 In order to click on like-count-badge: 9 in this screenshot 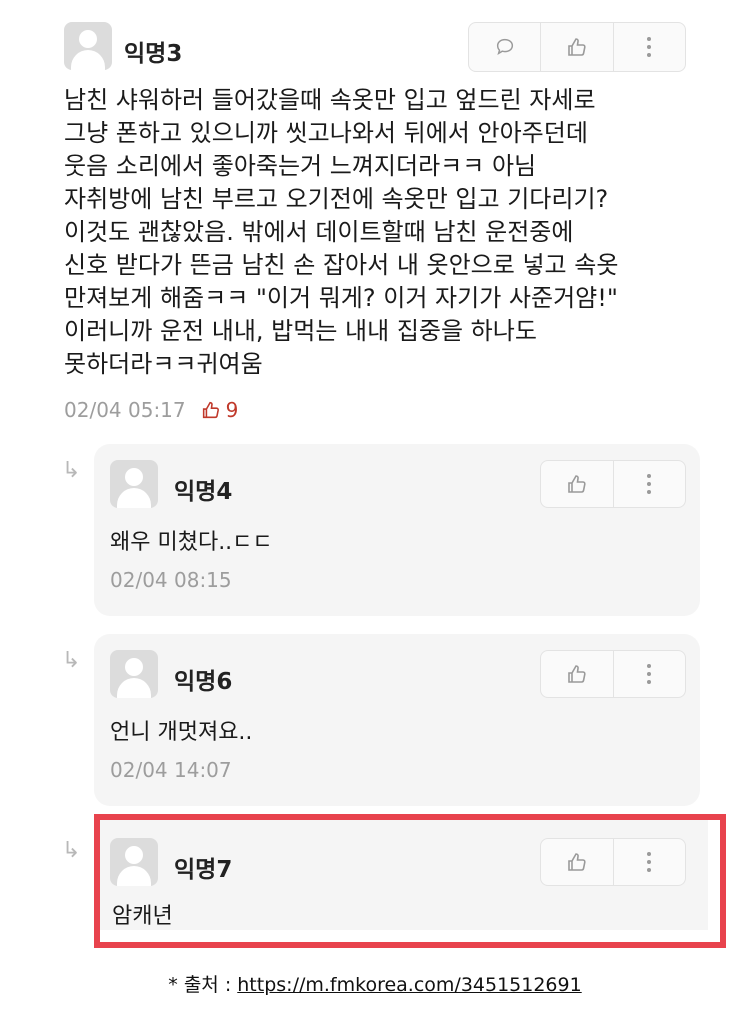, I will do `click(219, 410)`.